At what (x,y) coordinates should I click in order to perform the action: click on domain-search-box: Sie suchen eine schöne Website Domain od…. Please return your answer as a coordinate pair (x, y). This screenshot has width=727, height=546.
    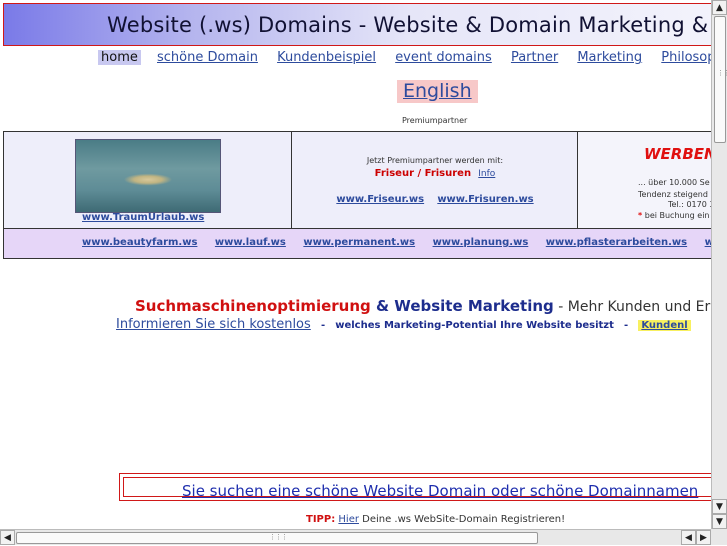
    Looking at the image, I should click on (415, 487).